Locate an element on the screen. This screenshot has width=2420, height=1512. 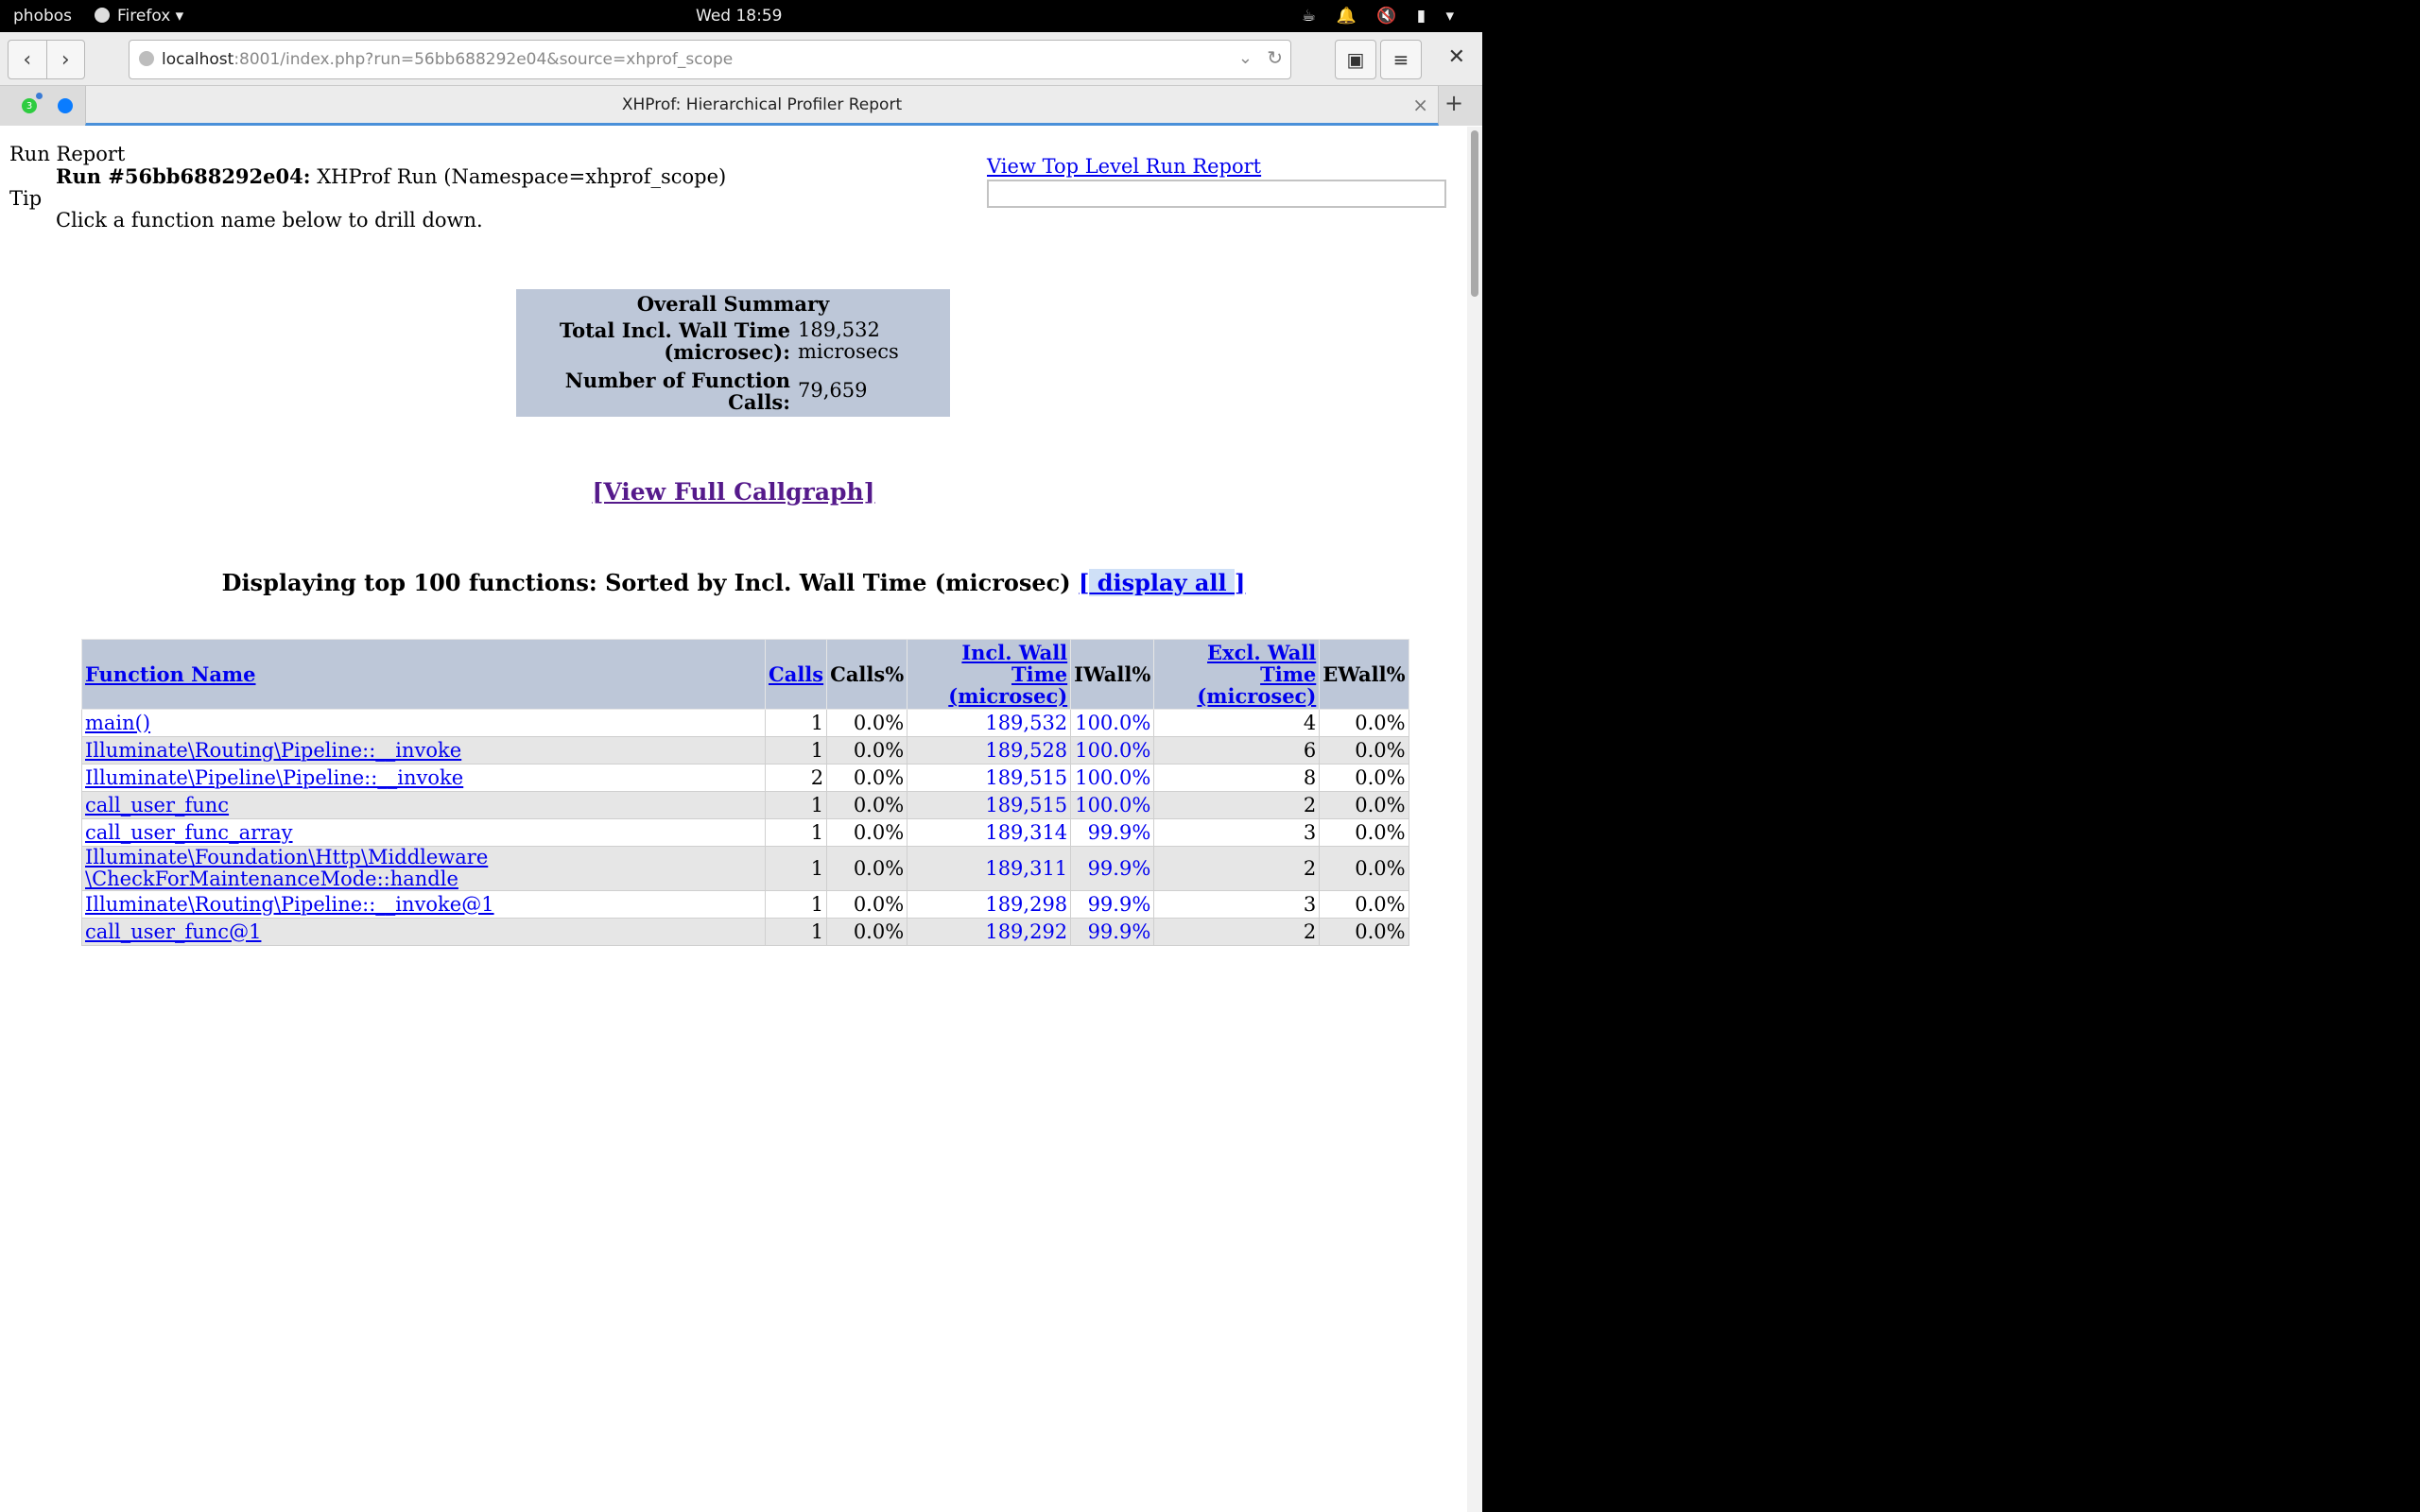
unread-dot is located at coordinates (39, 96).